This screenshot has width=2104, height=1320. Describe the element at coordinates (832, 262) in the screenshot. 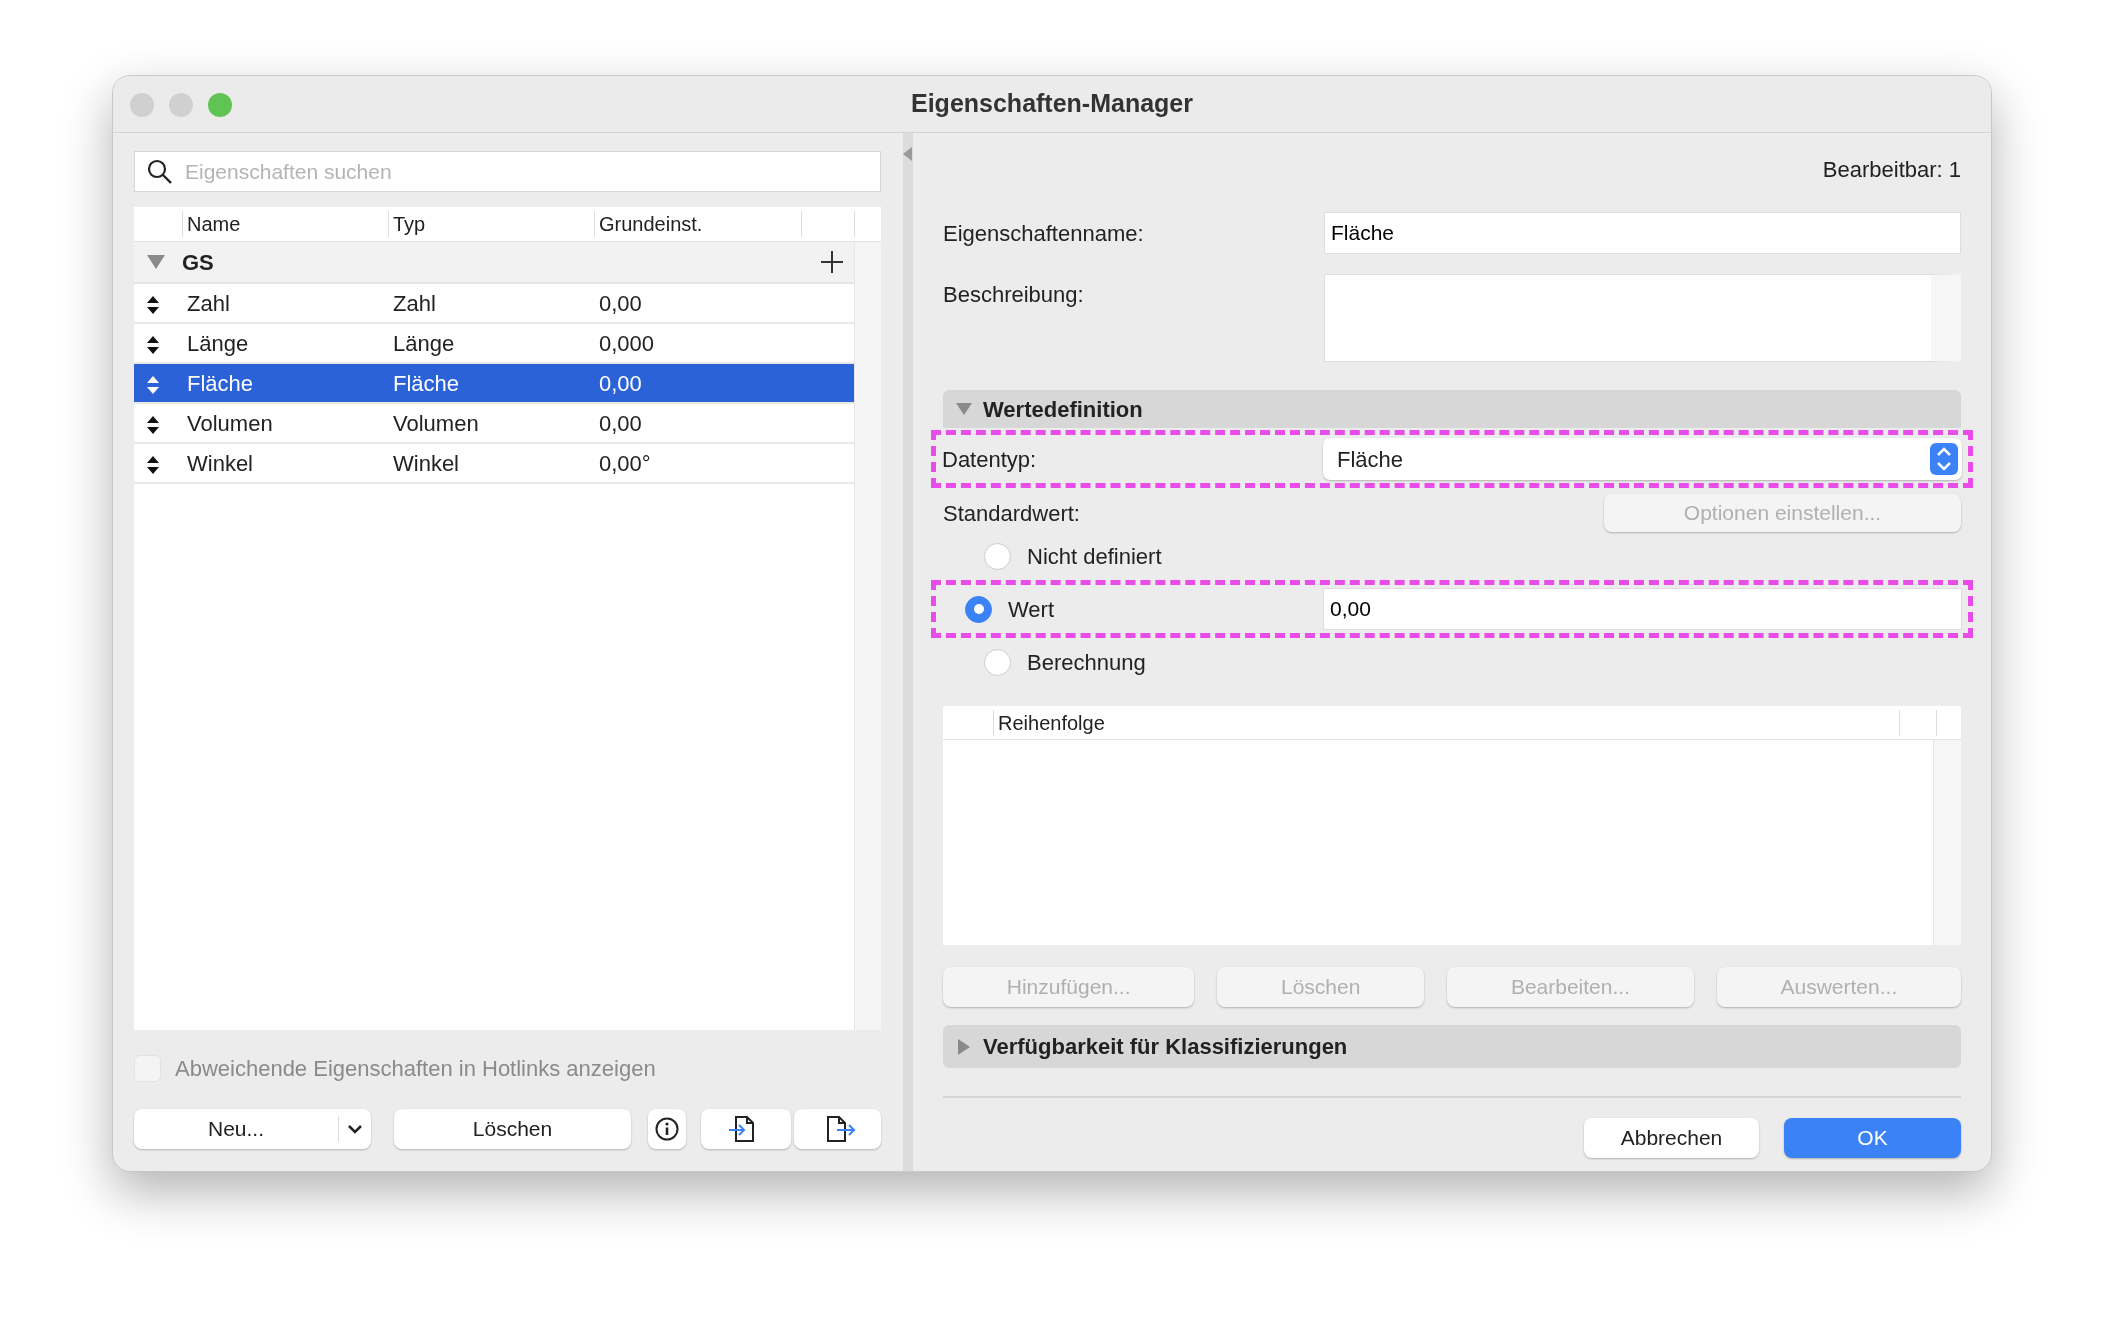

I see `plus-icon` at that location.